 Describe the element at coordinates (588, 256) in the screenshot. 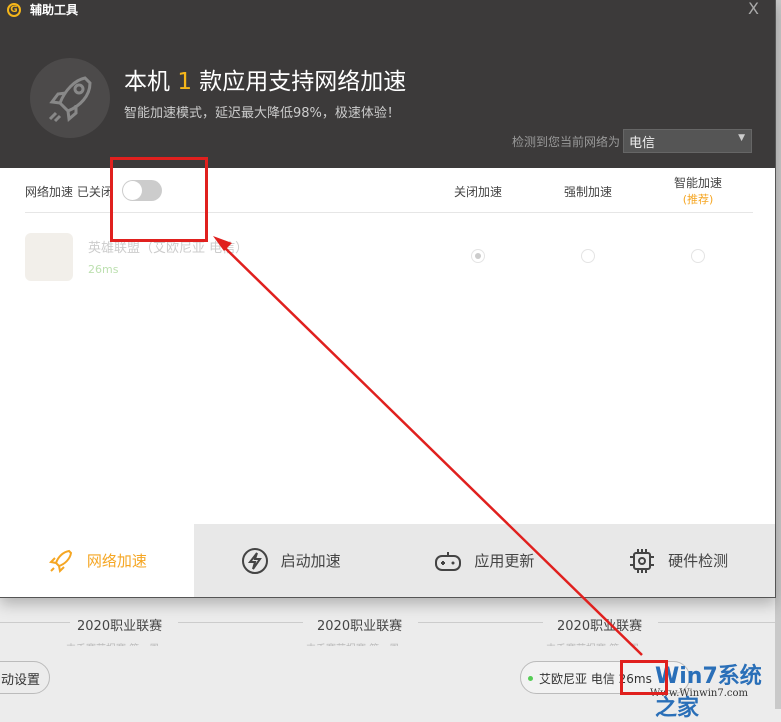

I see `radio-force` at that location.